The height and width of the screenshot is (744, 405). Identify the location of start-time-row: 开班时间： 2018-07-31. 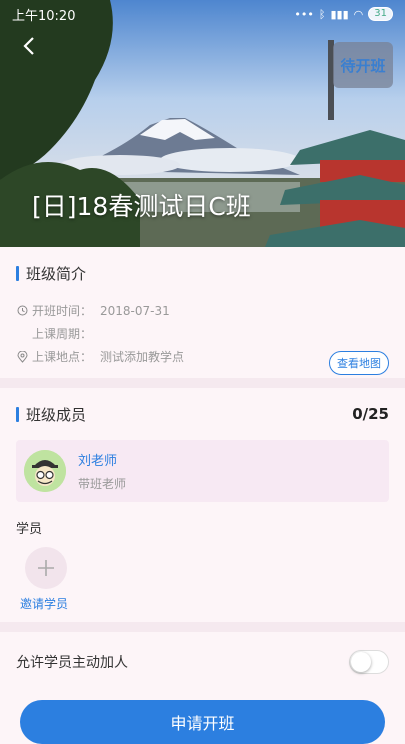
(202, 310).